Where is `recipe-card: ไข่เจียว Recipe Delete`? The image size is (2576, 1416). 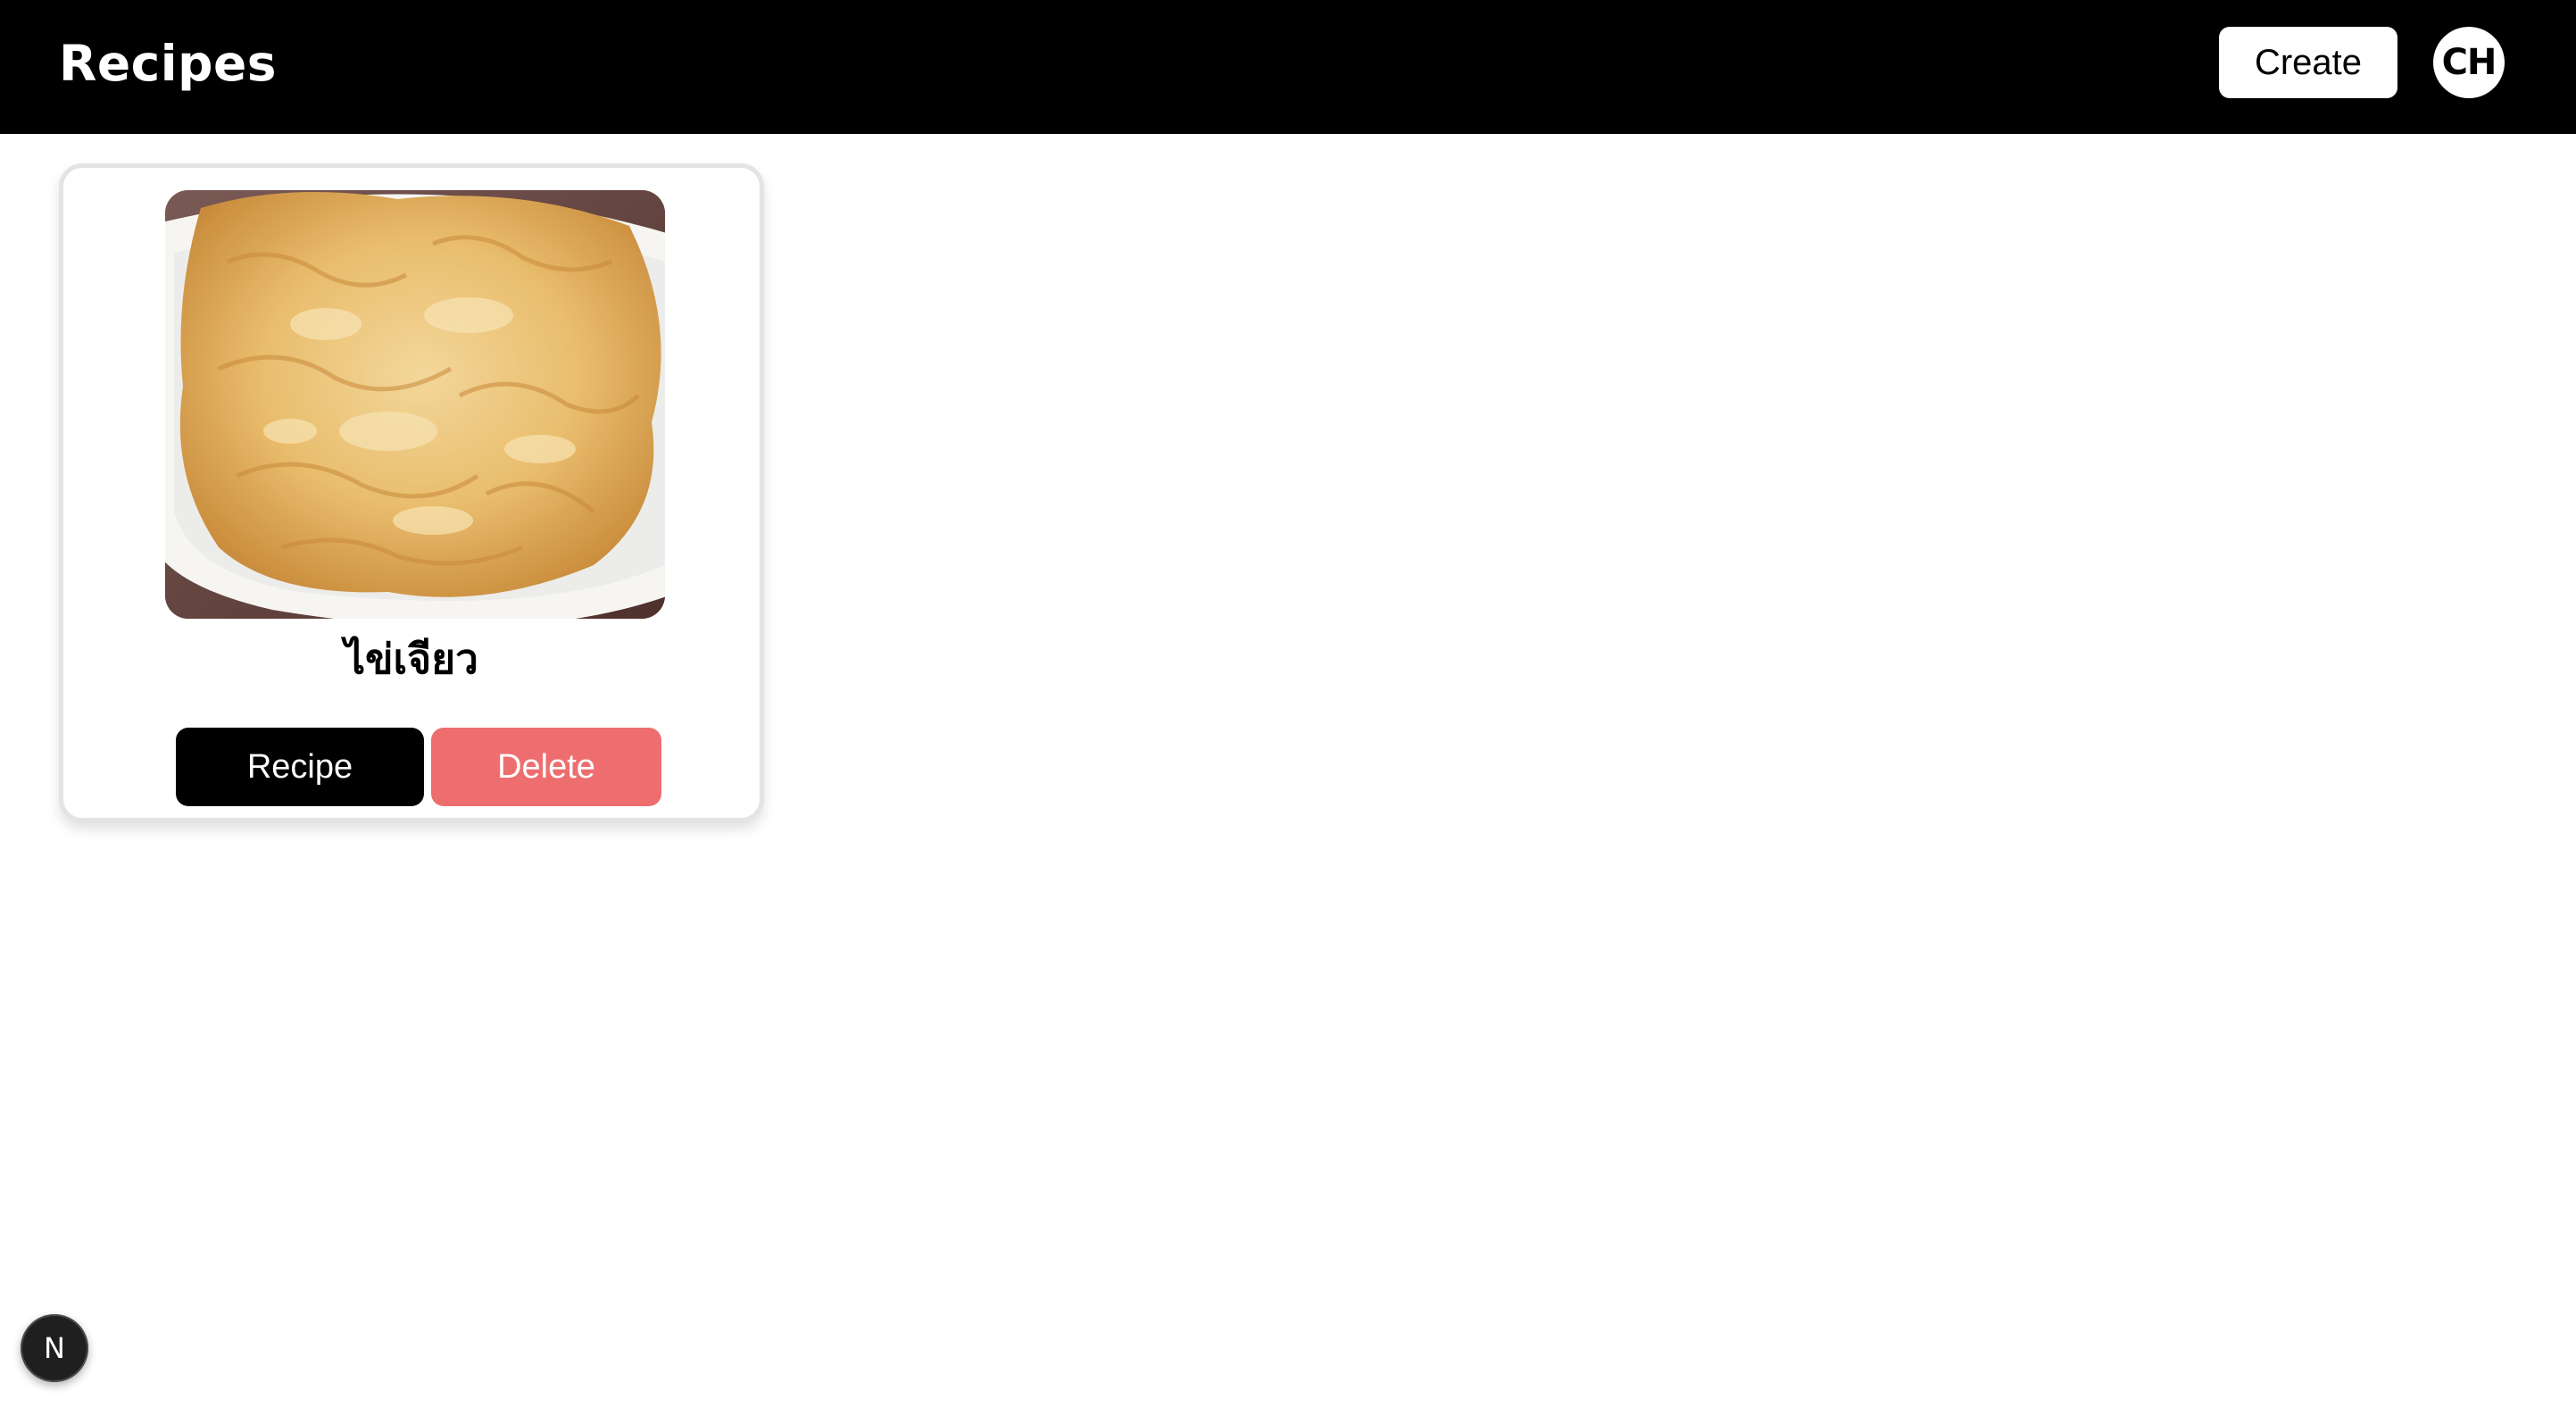 recipe-card: ไข่เจียว Recipe Delete is located at coordinates (412, 492).